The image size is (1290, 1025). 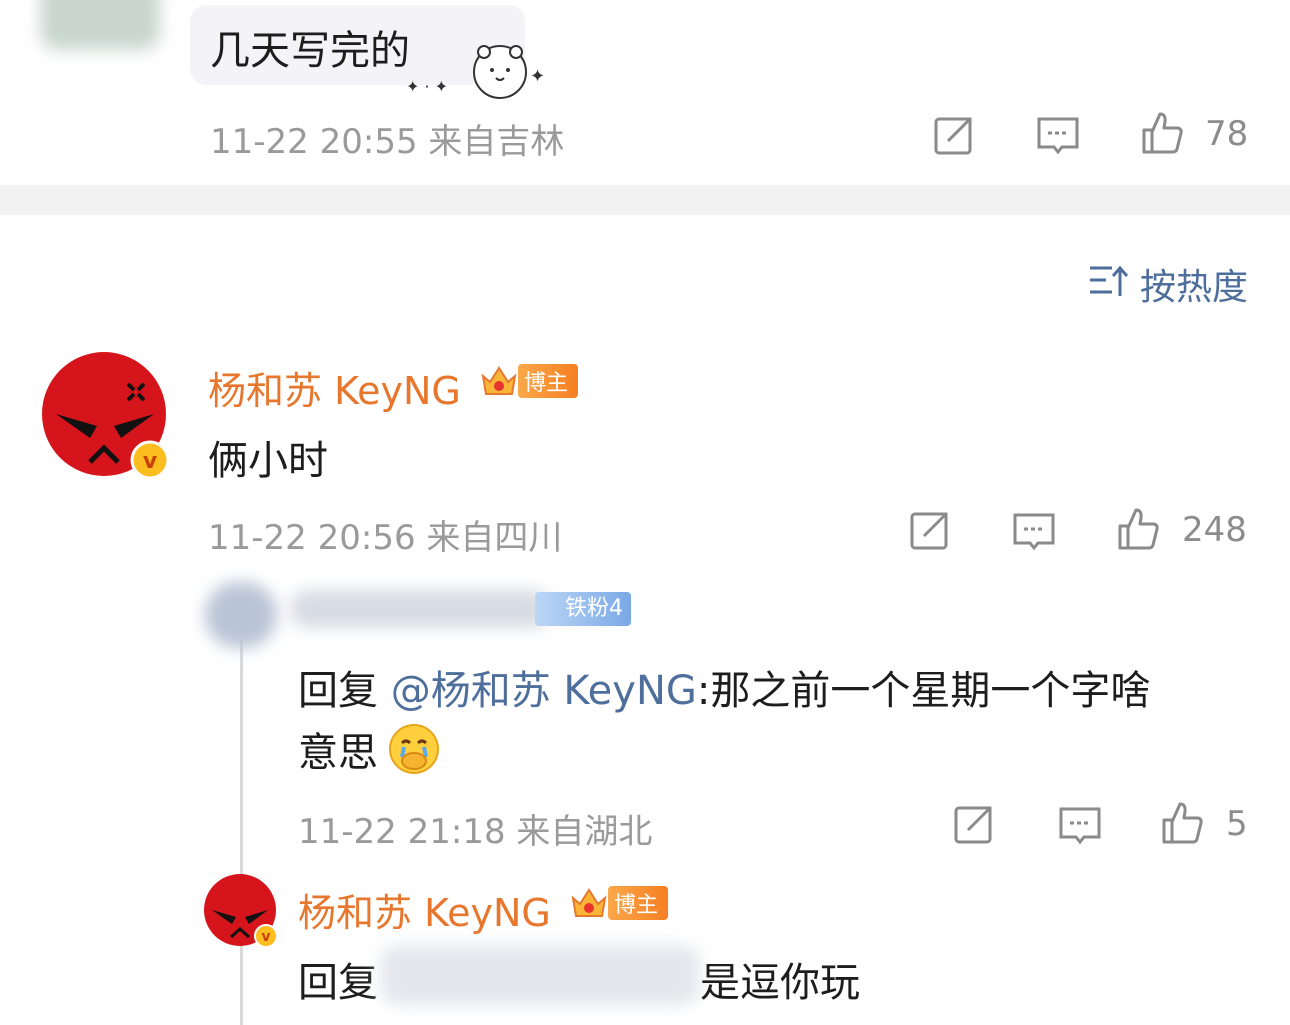 I want to click on comment-meta: 11-22 20:56 来自四川, so click(x=385, y=538).